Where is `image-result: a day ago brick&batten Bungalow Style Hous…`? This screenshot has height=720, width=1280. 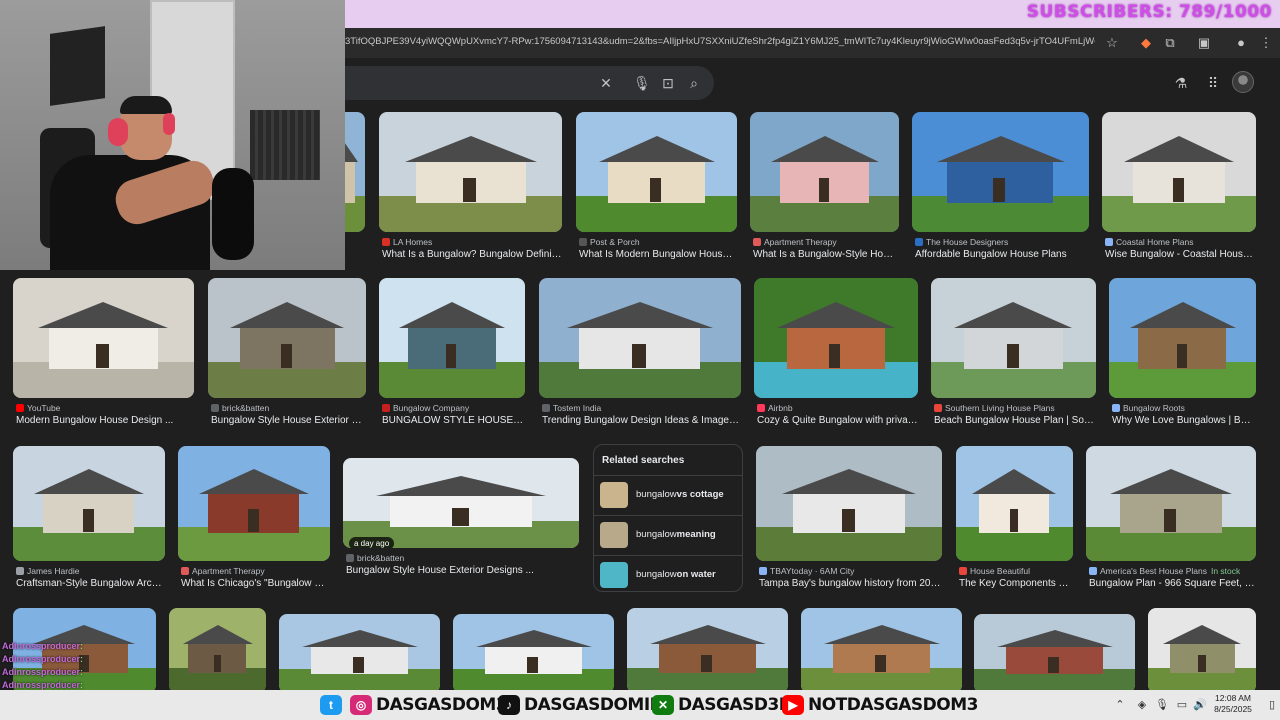 image-result: a day ago brick&batten Bungalow Style Hous… is located at coordinates (461, 520).